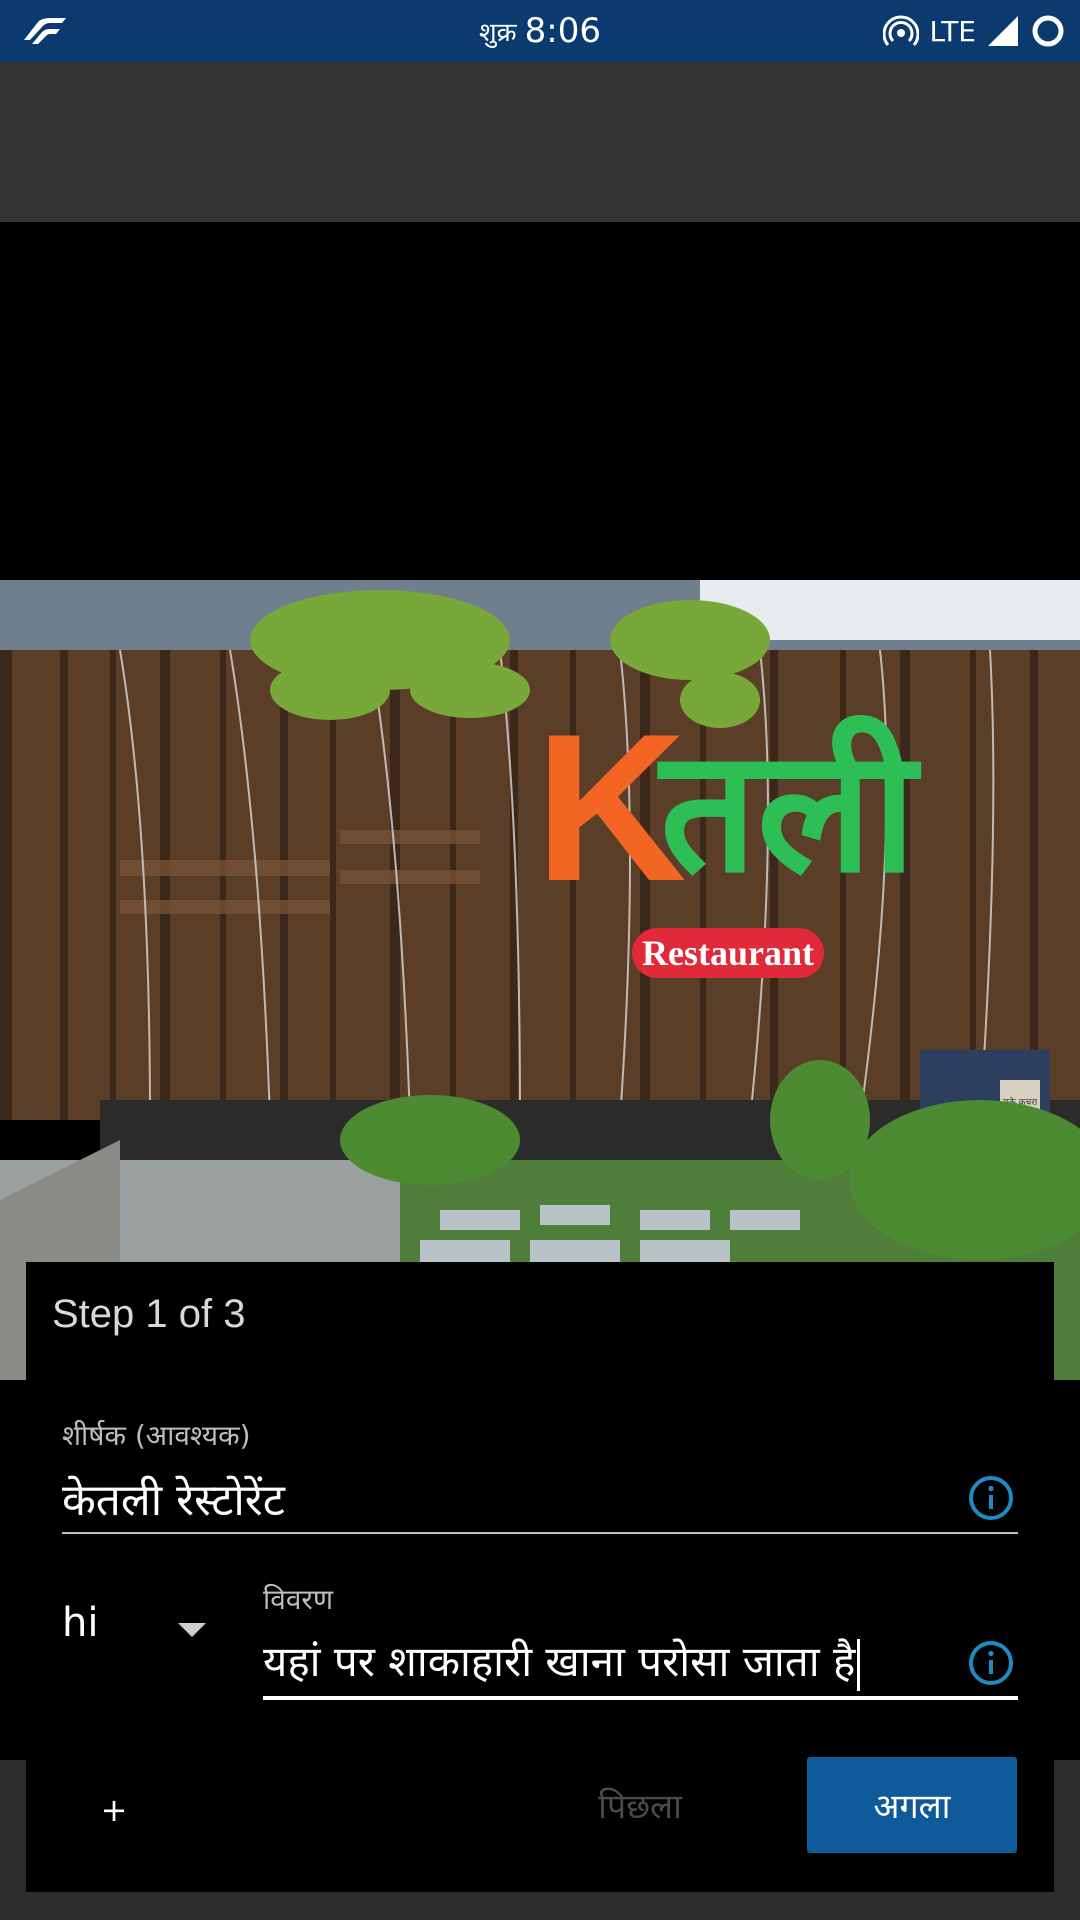  Describe the element at coordinates (901, 30) in the screenshot. I see `hotspot-icon` at that location.